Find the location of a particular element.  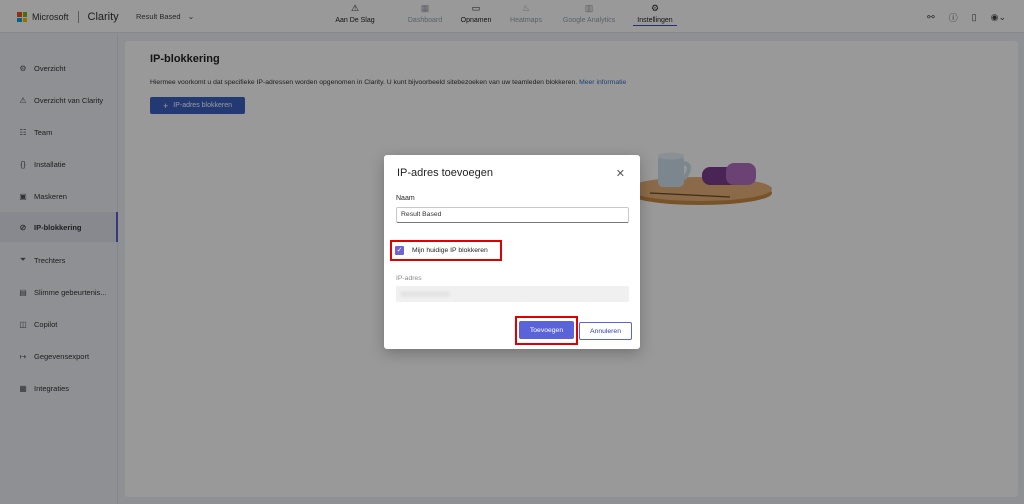

checkbox-label: Mijn huidige IP blokkeren is located at coordinates (450, 250).